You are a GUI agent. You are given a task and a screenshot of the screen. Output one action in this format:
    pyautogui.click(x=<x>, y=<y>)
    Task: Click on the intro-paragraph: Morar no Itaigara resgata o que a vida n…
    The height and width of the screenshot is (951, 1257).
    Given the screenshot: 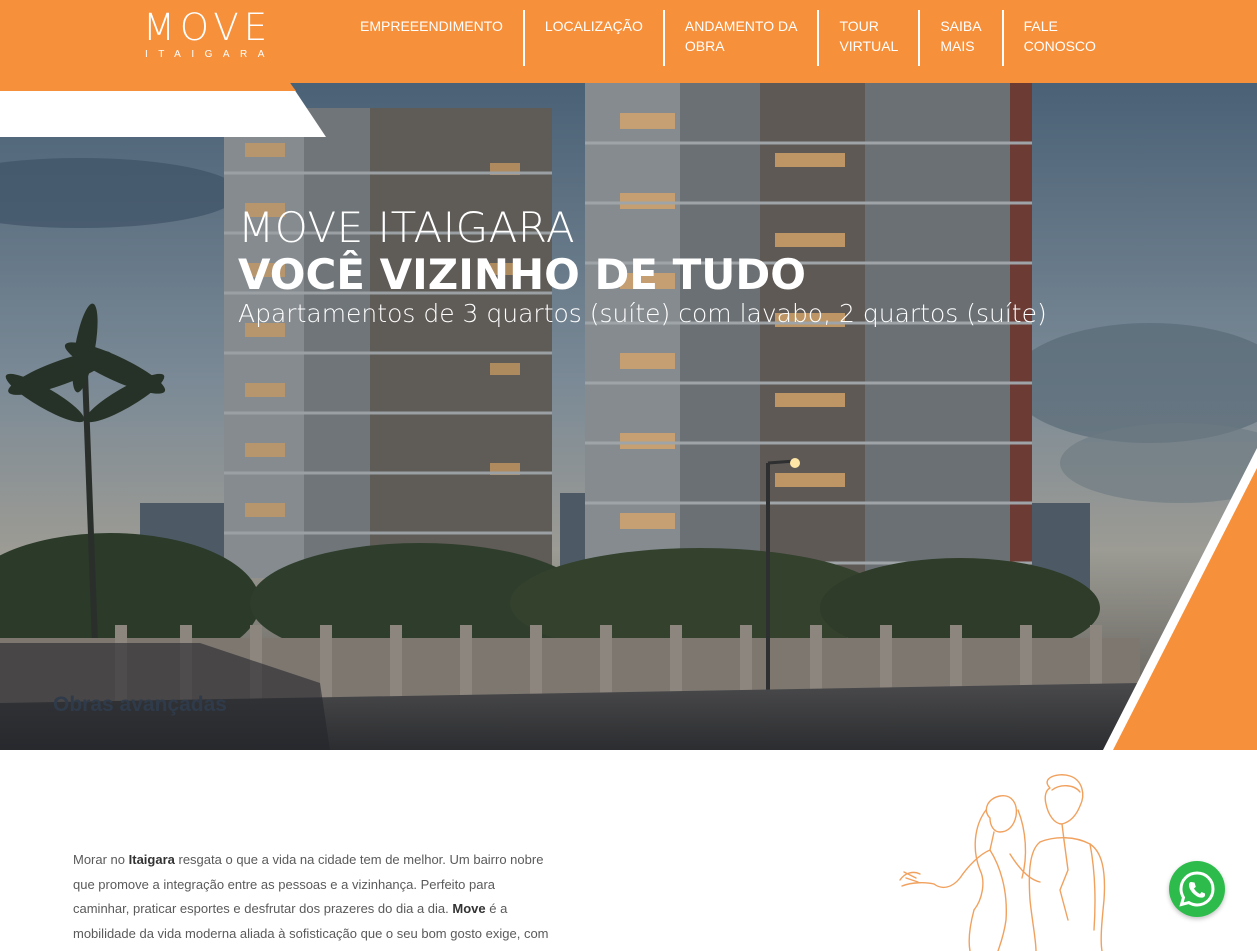 What is the action you would take?
    pyautogui.click(x=313, y=899)
    